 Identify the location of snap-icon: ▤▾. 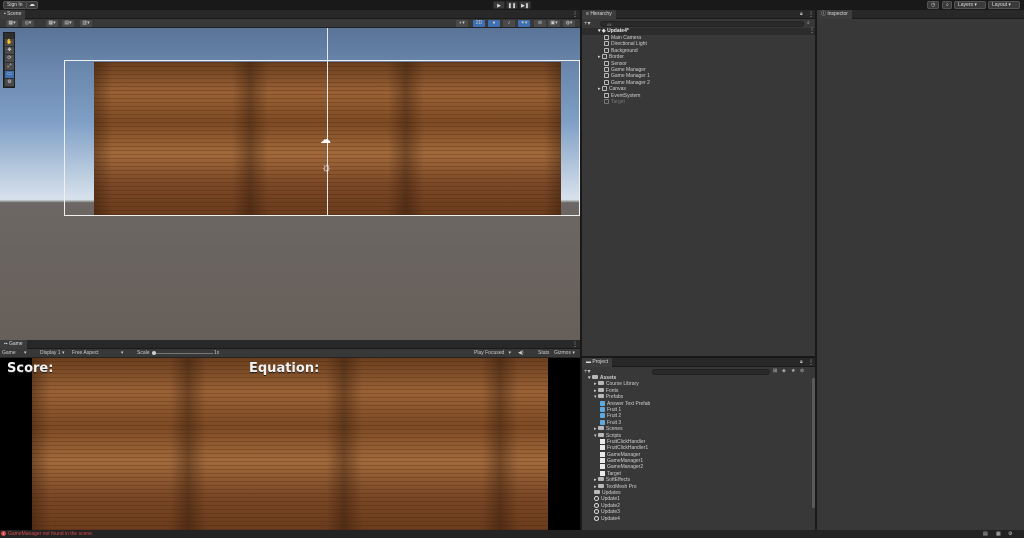
(68, 23).